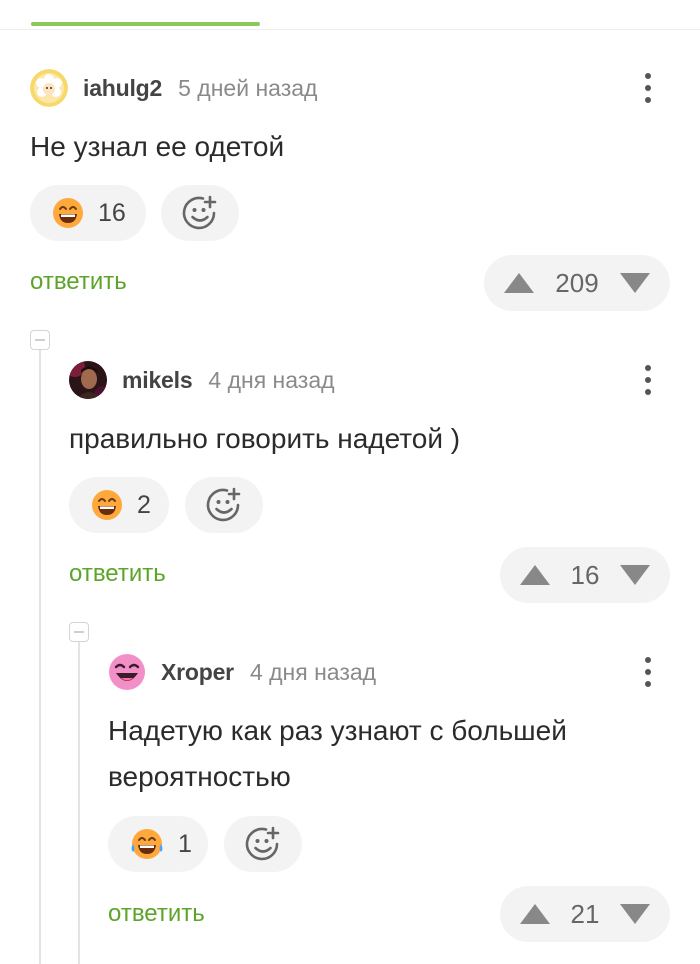  What do you see at coordinates (185, 843) in the screenshot?
I see `reaction-count: 1` at bounding box center [185, 843].